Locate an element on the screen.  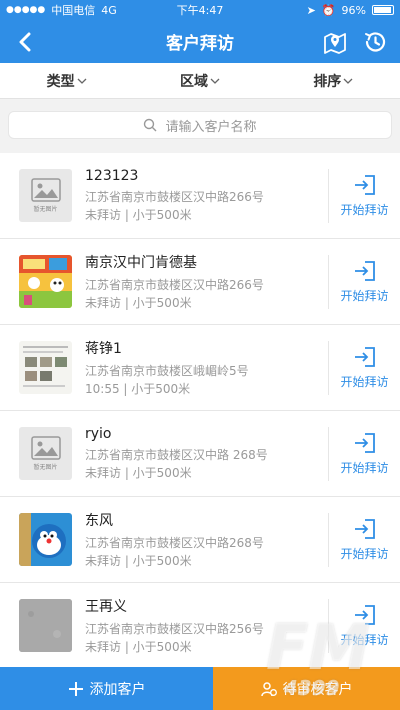
alarm-icon: ⏰ is located at coordinates (328, 10).